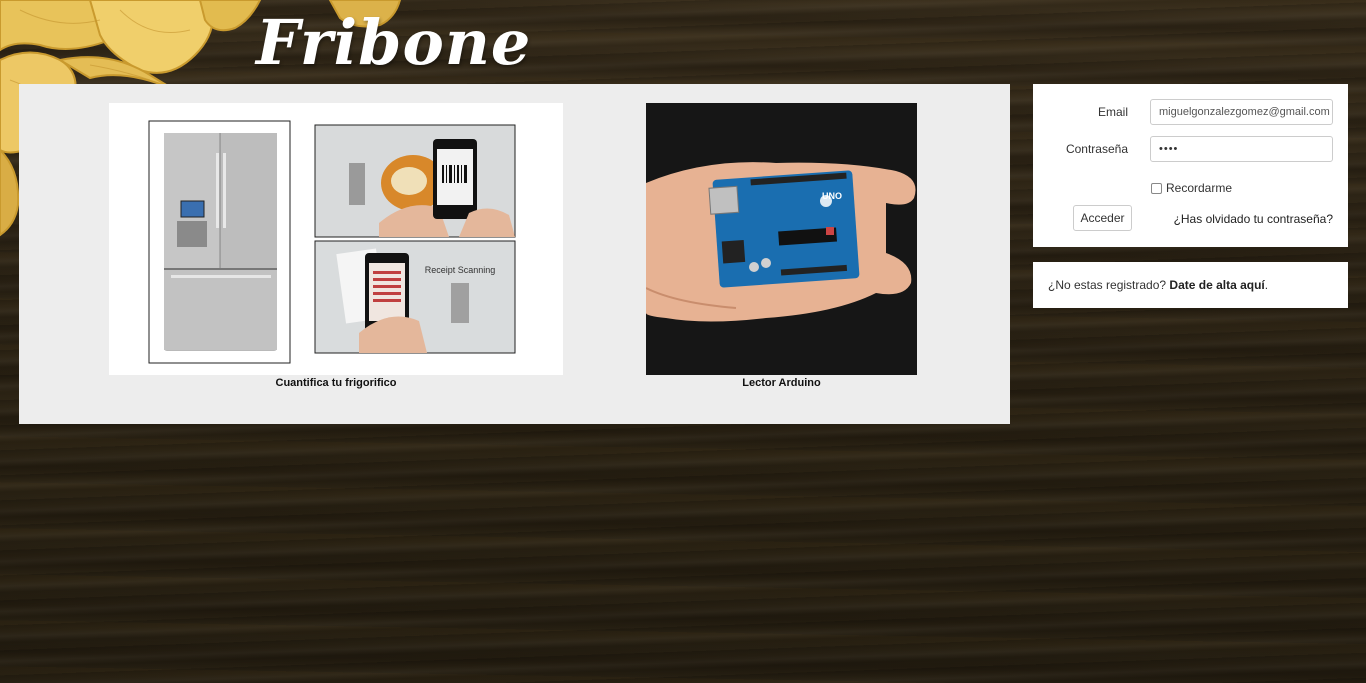 Image resolution: width=1366 pixels, height=683 pixels. What do you see at coordinates (1253, 219) in the screenshot?
I see `forgot-password-link: ¿Has olvidado tu contraseña?` at bounding box center [1253, 219].